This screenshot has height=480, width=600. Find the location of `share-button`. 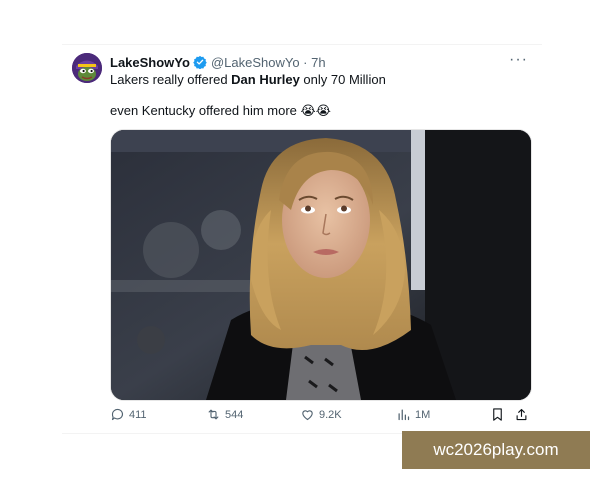

share-button is located at coordinates (521, 414).